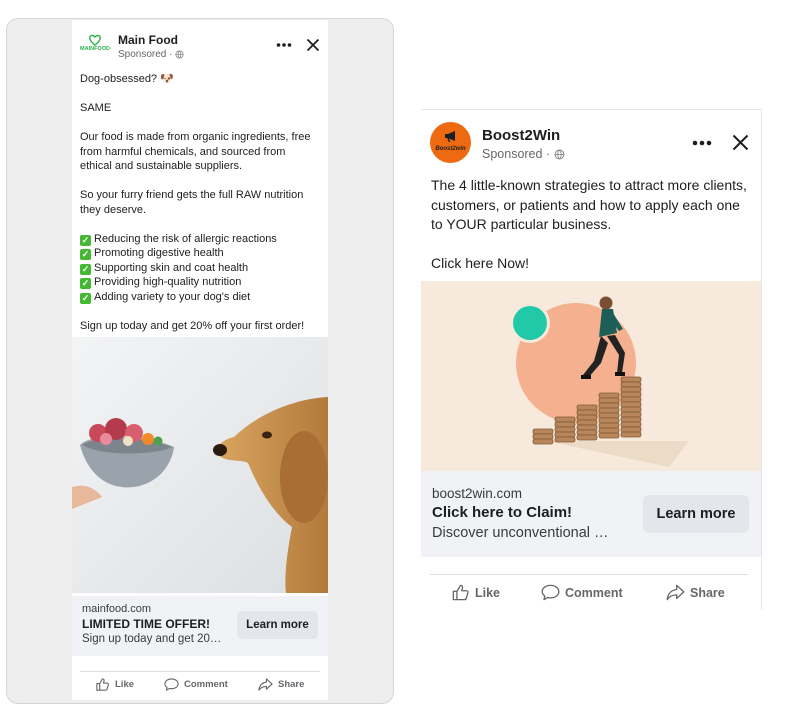 Image resolution: width=800 pixels, height=719 pixels. Describe the element at coordinates (127, 79) in the screenshot. I see `post-line: Dog-obsessed? 🐶` at that location.